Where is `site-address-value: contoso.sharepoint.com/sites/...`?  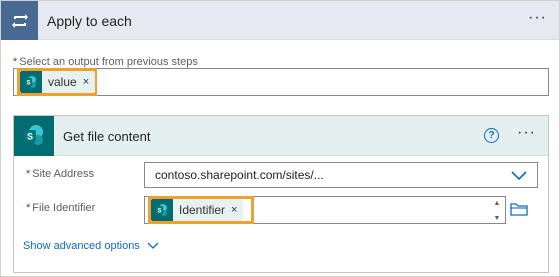 site-address-value: contoso.sharepoint.com/sites/... is located at coordinates (239, 175).